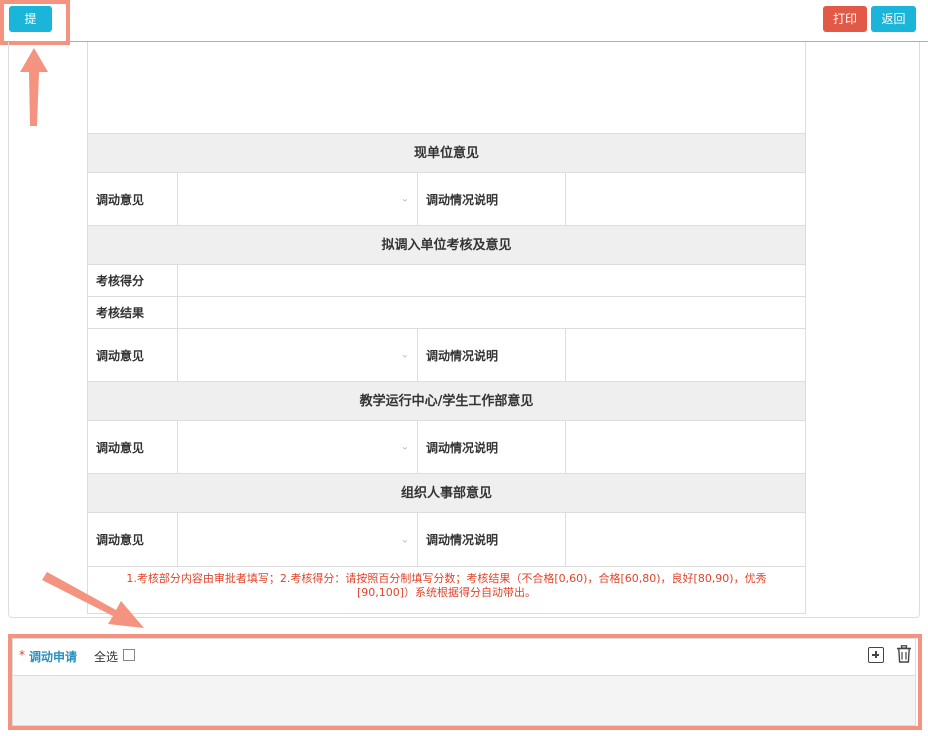 The image size is (928, 736). I want to click on section-title: 组织人事部意见, so click(446, 493).